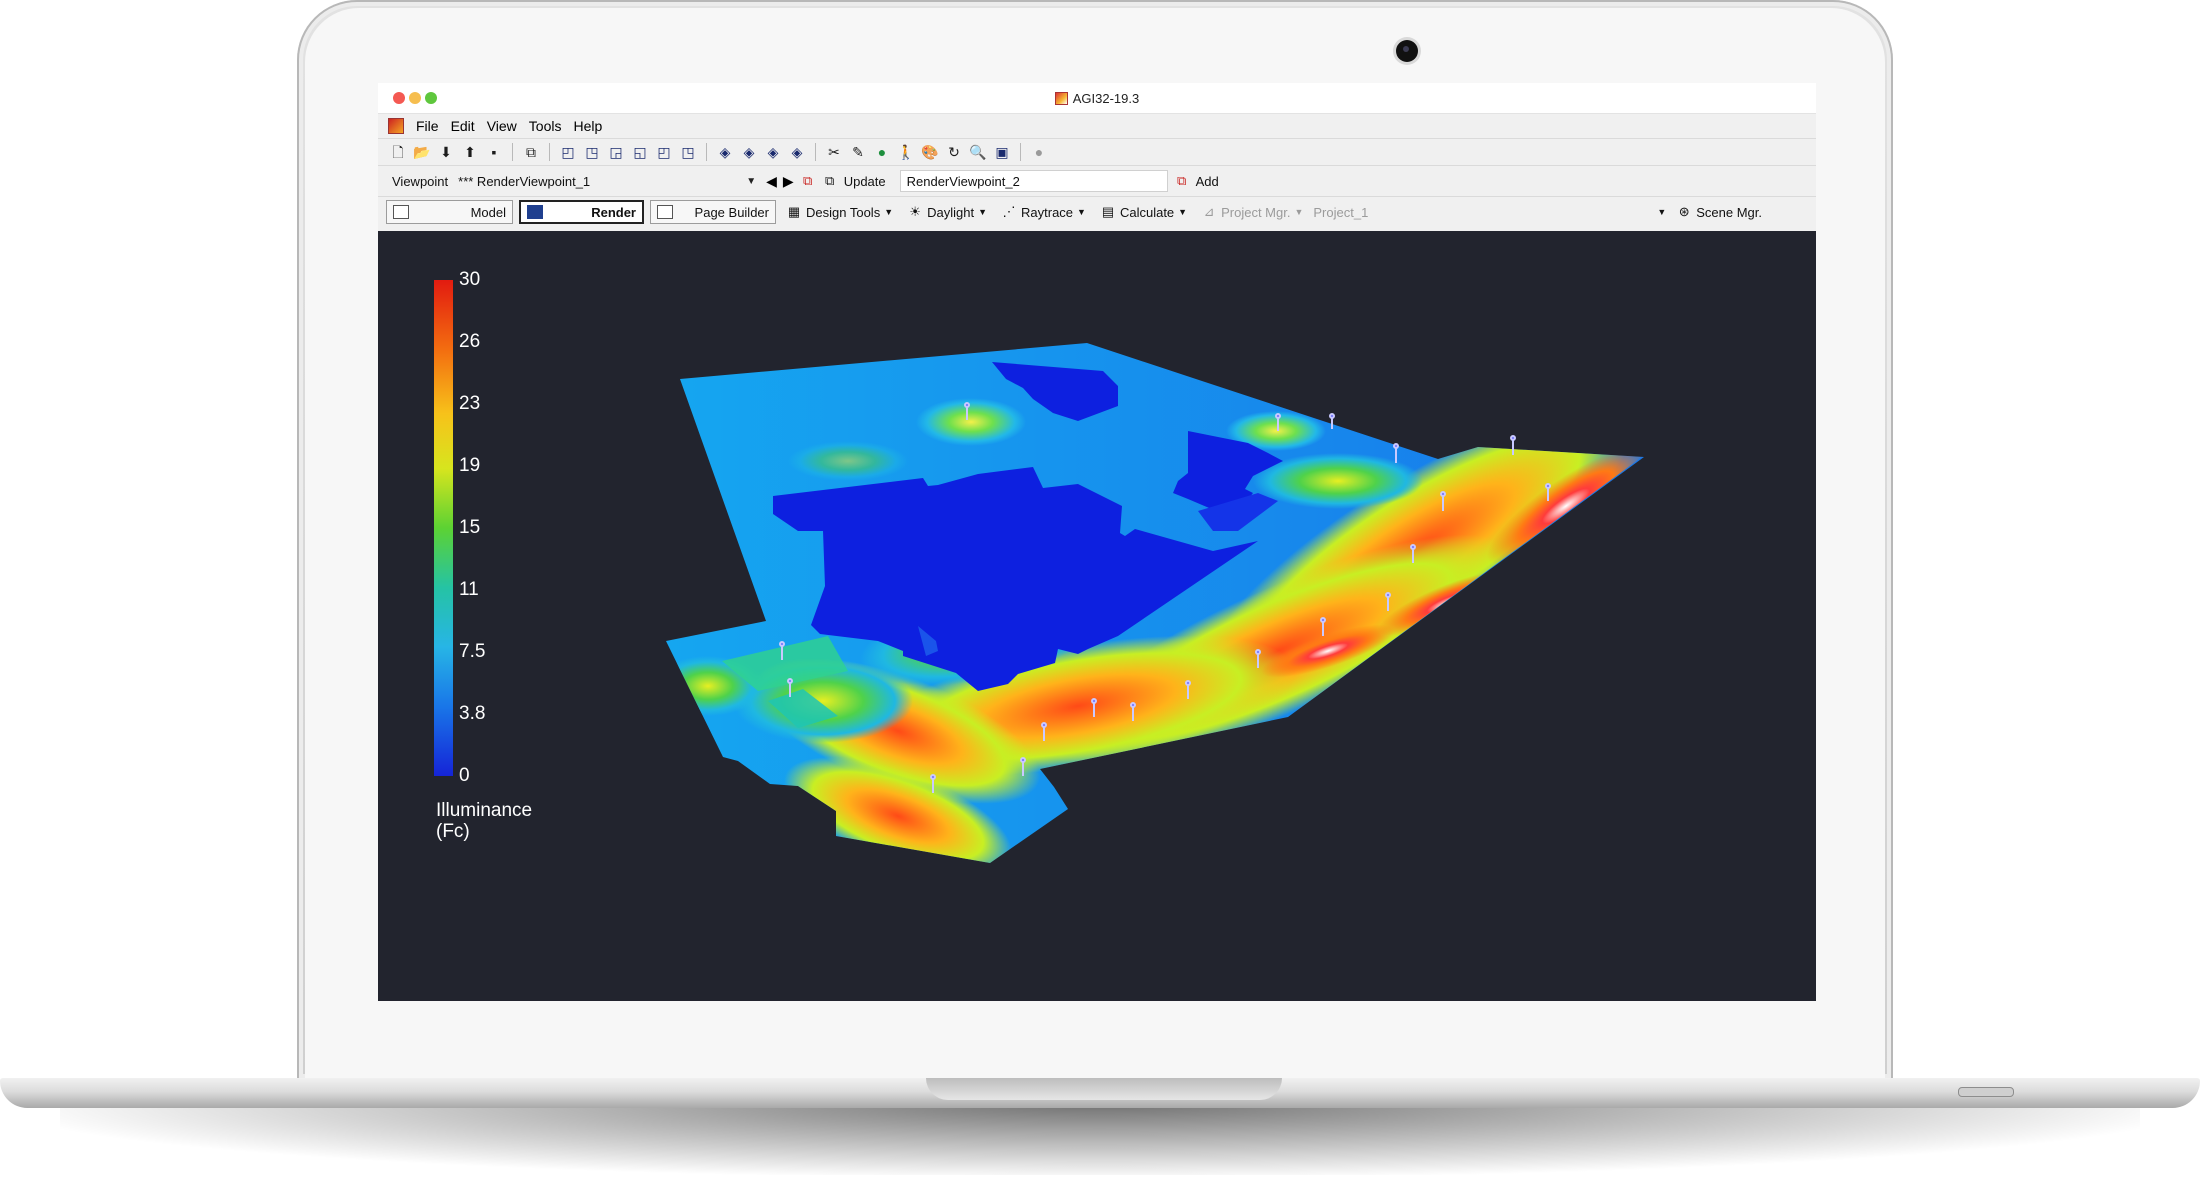 The image size is (2200, 1187). What do you see at coordinates (449, 212) in the screenshot?
I see `tab-model: Model` at bounding box center [449, 212].